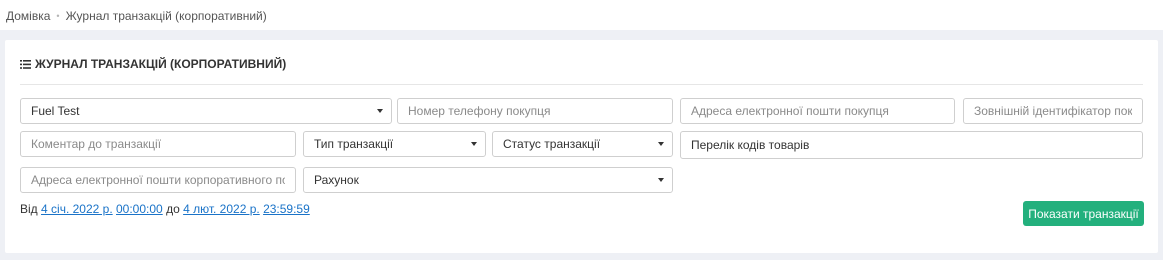  I want to click on transaction-status-select: Статус транзакції, so click(582, 144).